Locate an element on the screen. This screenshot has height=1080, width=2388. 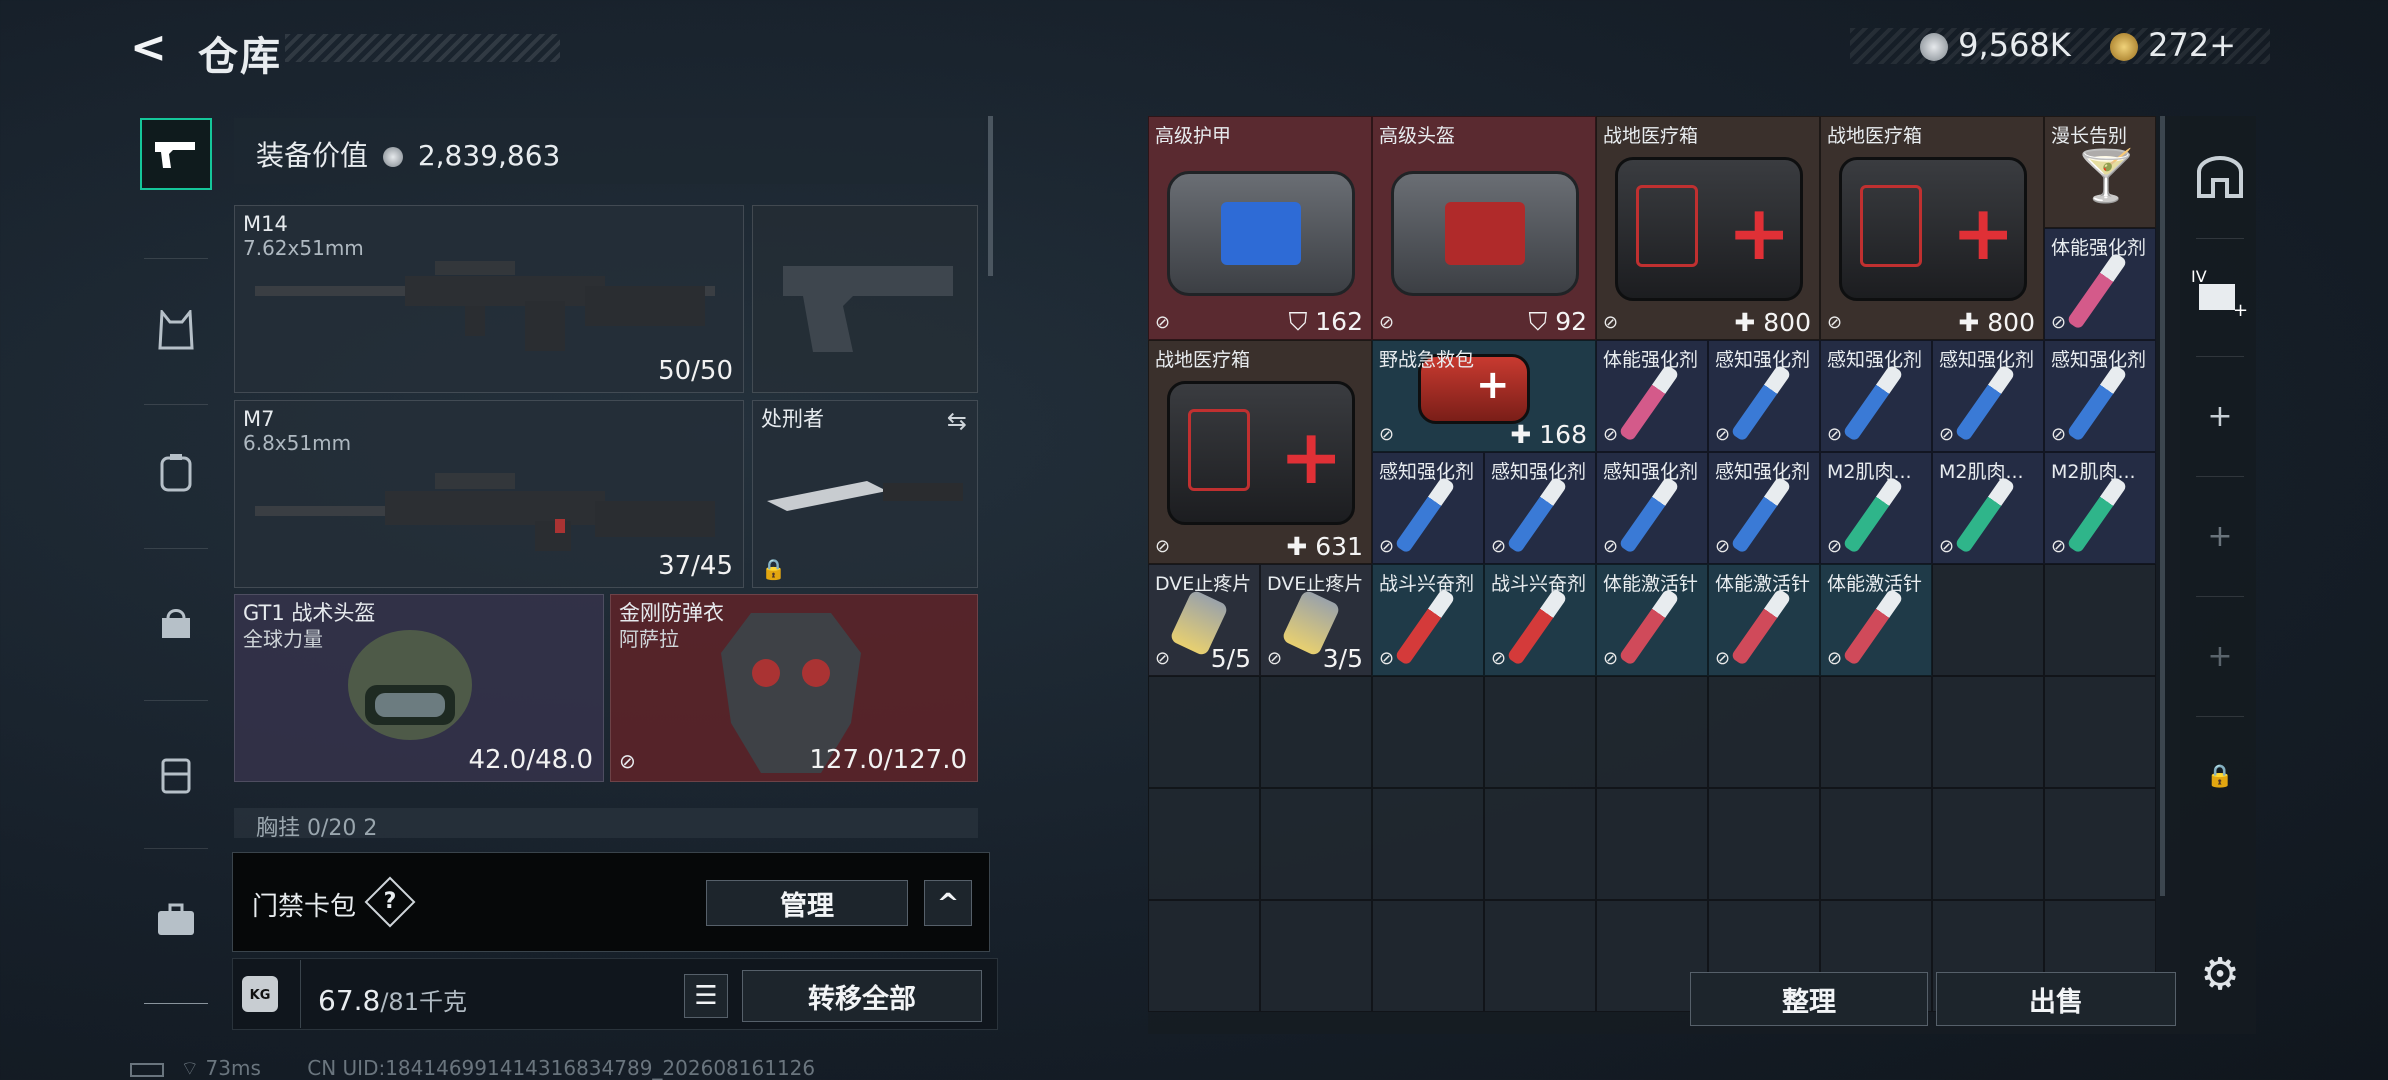
swap-icon: ⇆ is located at coordinates (957, 421).